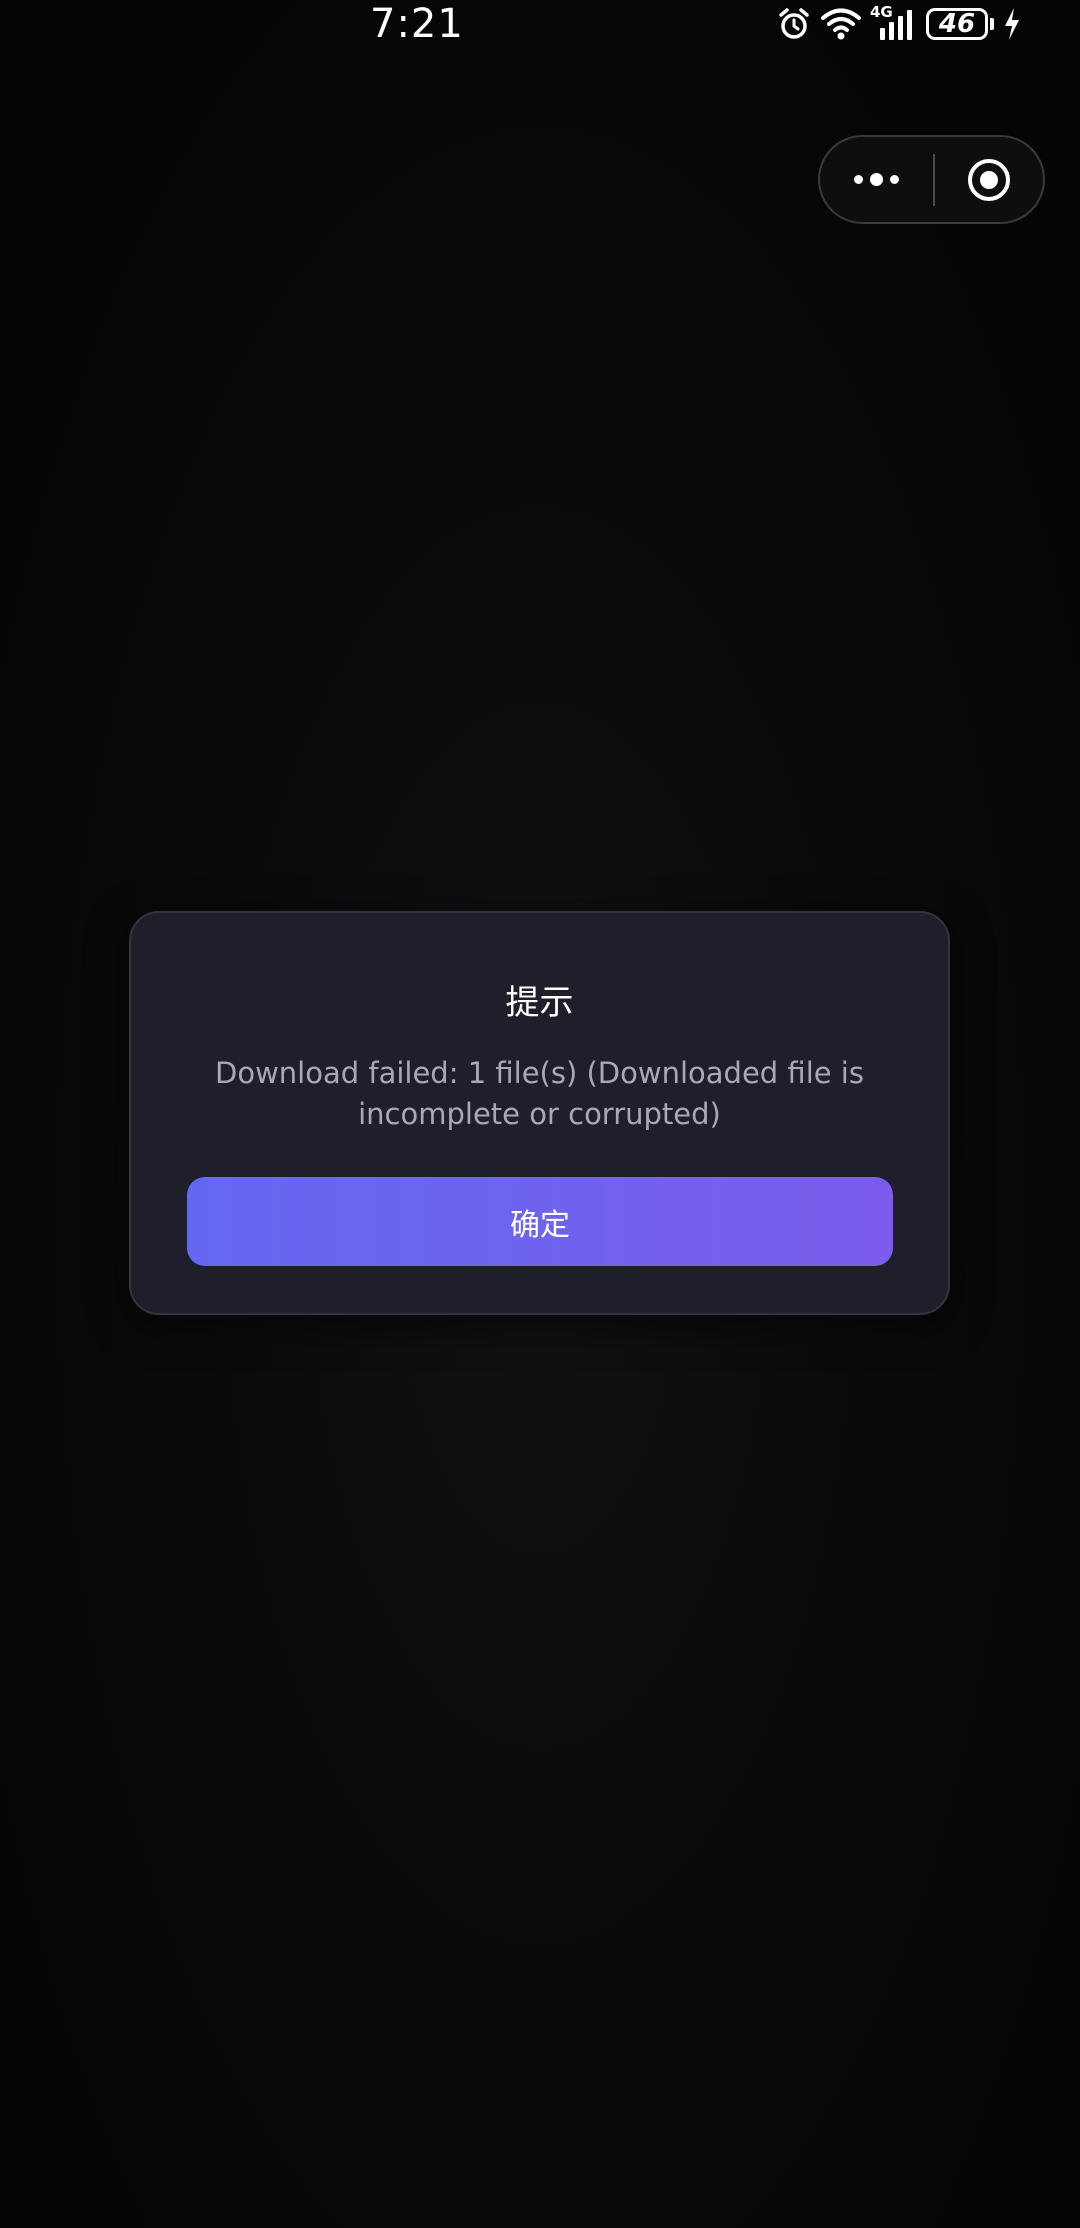 This screenshot has width=1080, height=2228. I want to click on close-button, so click(989, 179).